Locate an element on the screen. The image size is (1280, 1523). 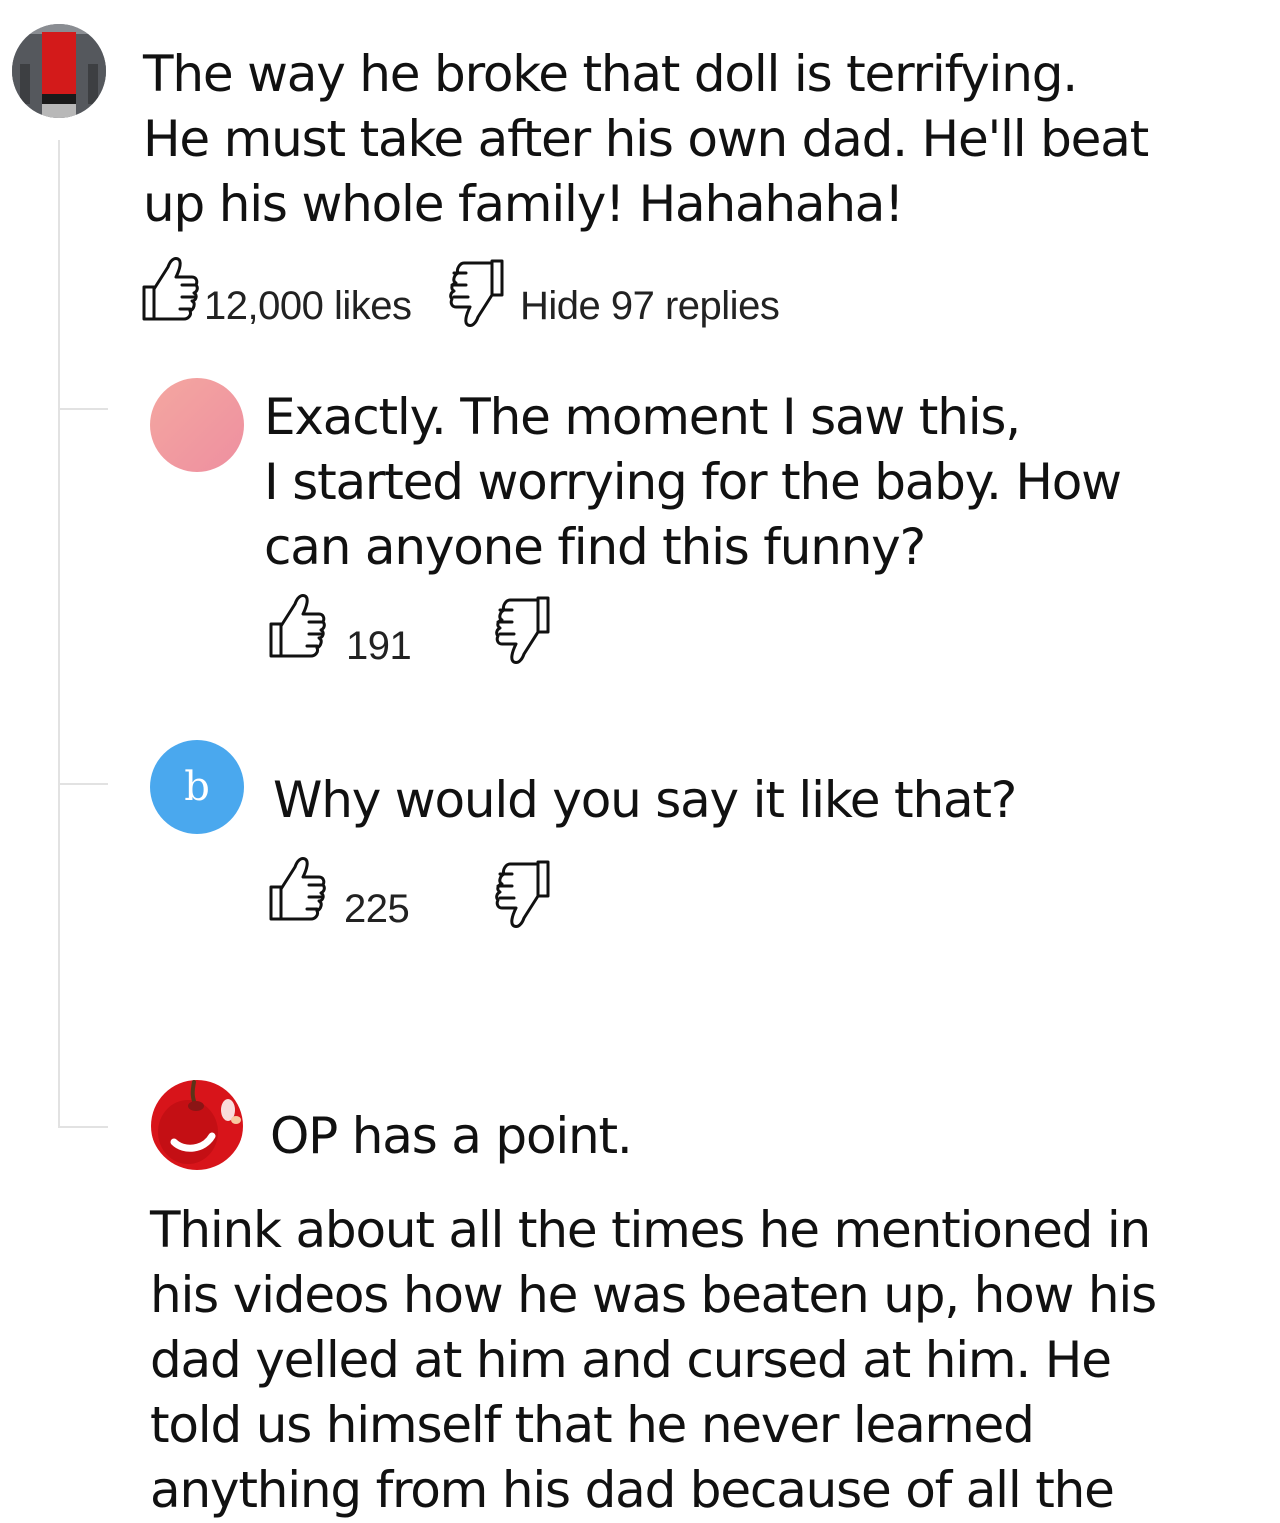
red-shirt-person-avatar-icon is located at coordinates (59, 71).